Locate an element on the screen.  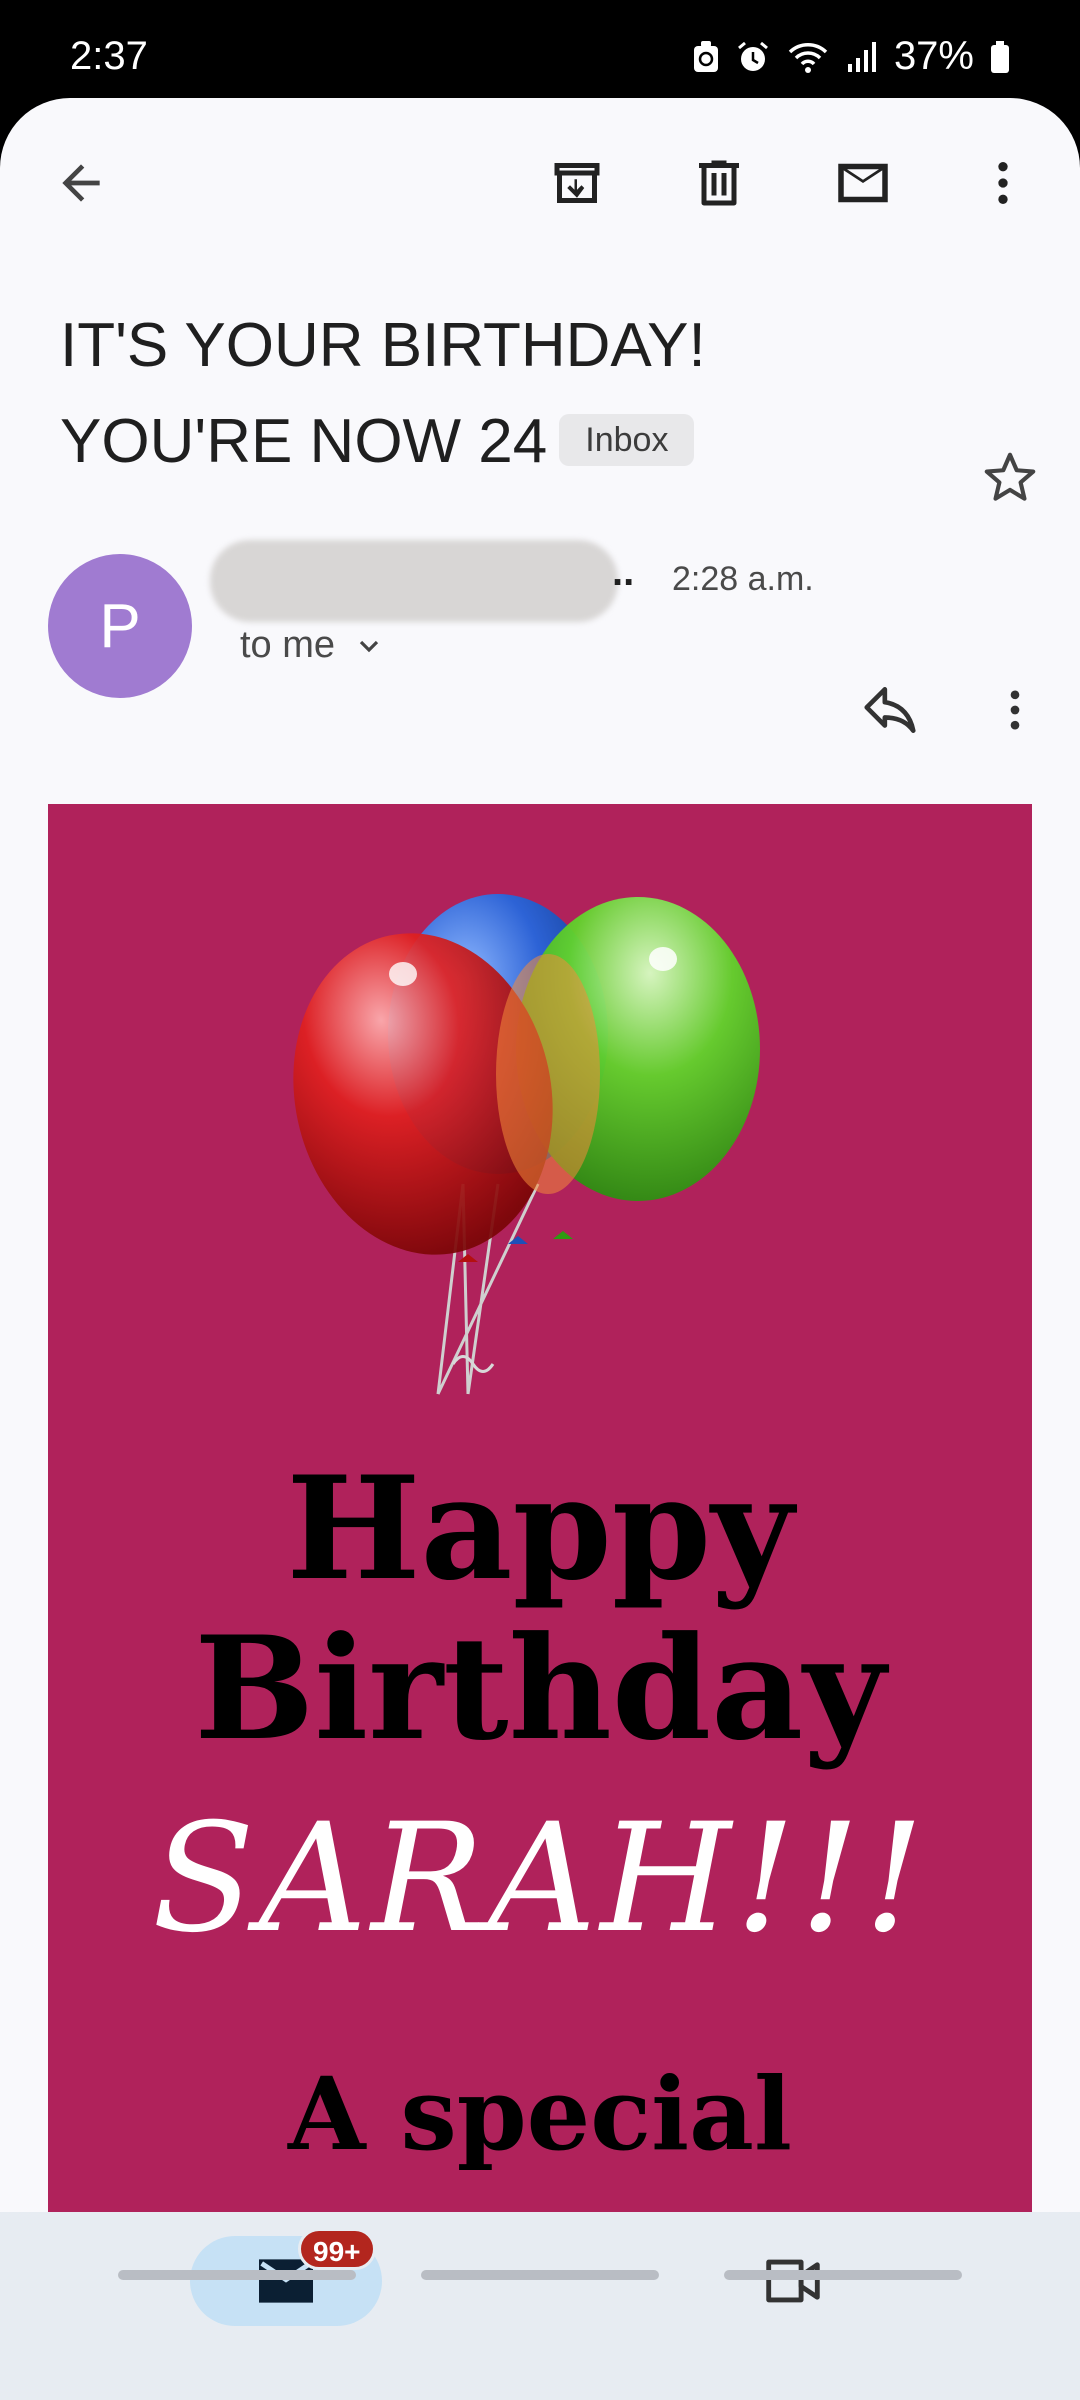
unread-count-badge: 99+ is located at coordinates (337, 2249).